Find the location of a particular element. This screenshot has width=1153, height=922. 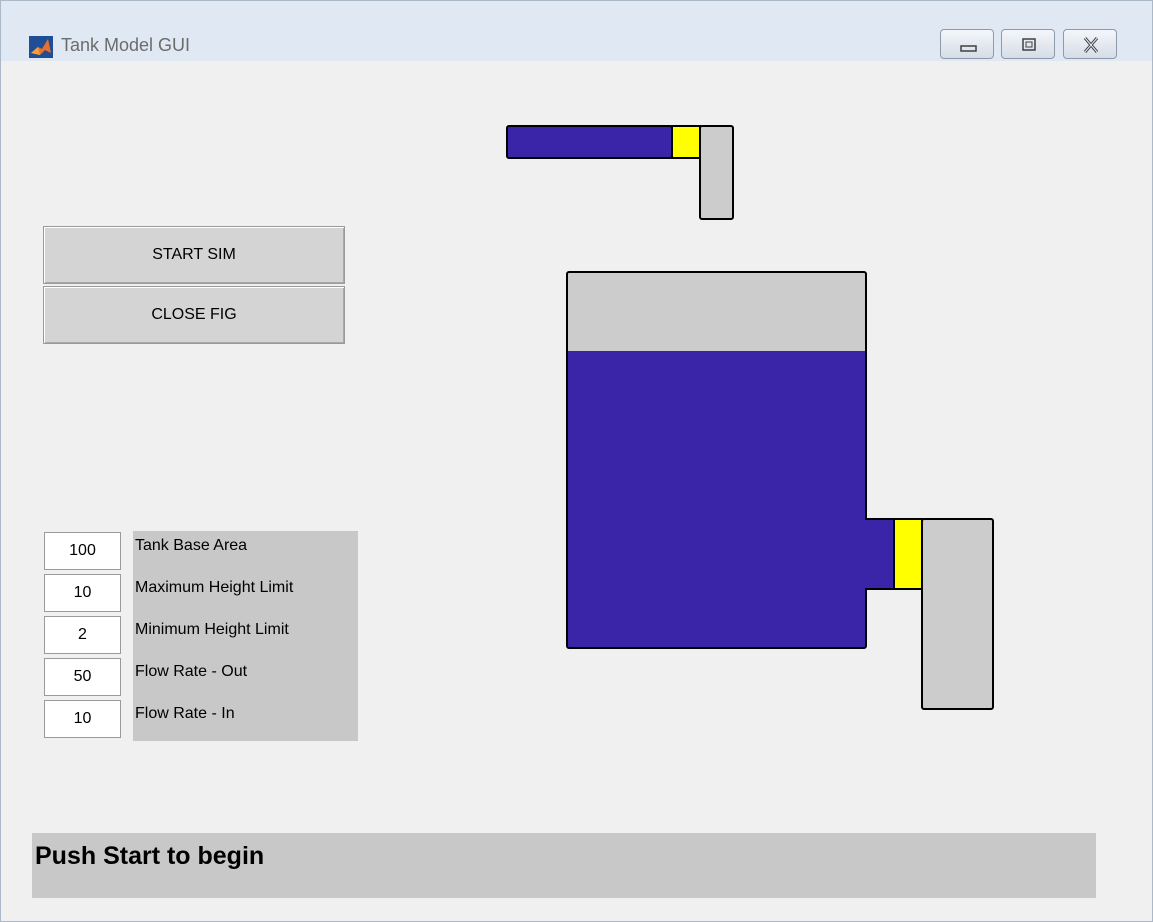

outflow-valve is located at coordinates (908, 554).